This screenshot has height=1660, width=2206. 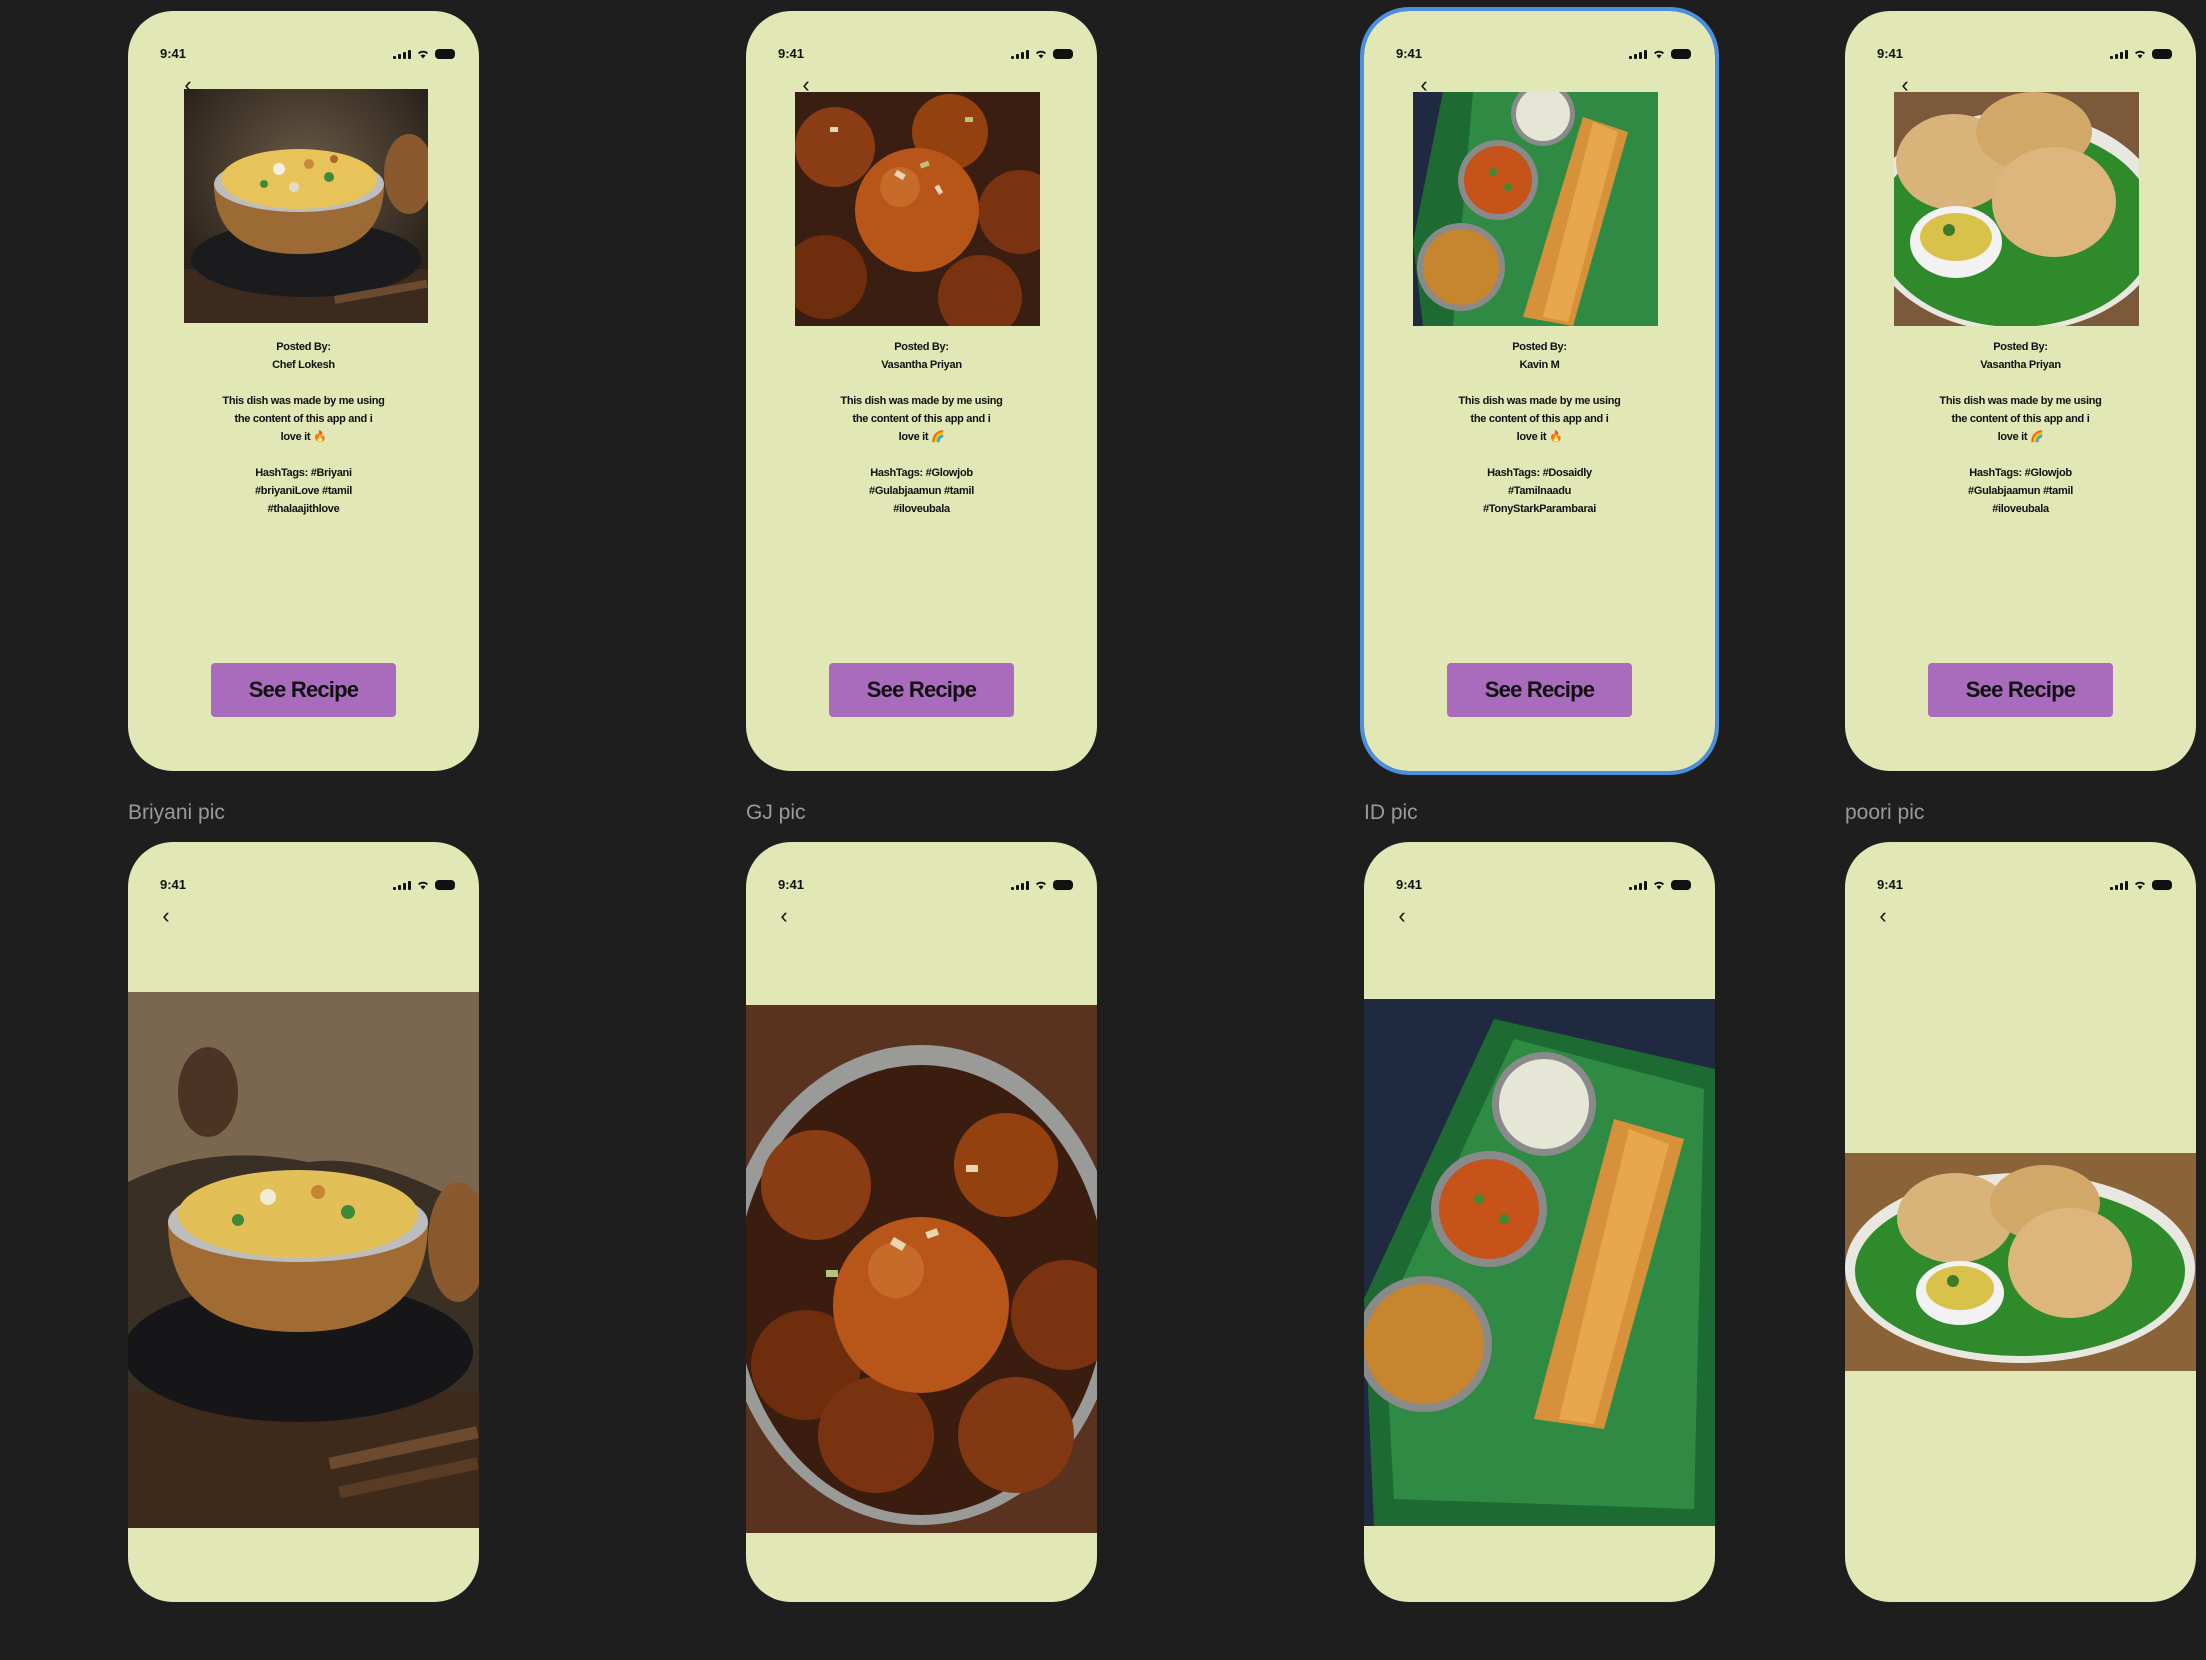 What do you see at coordinates (1535, 209) in the screenshot?
I see `dish-photo-idli-dosa` at bounding box center [1535, 209].